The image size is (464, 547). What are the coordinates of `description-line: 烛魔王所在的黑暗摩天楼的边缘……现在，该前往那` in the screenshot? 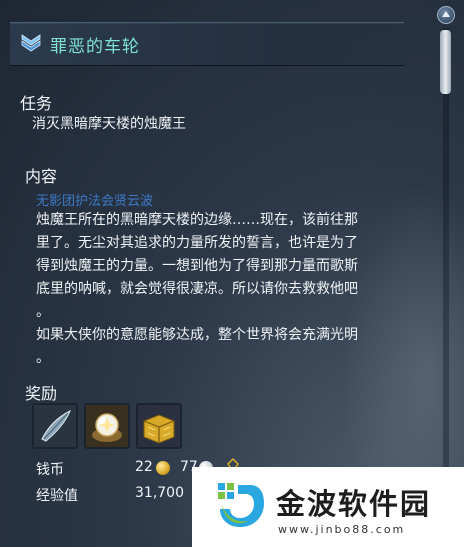 It's located at (197, 220).